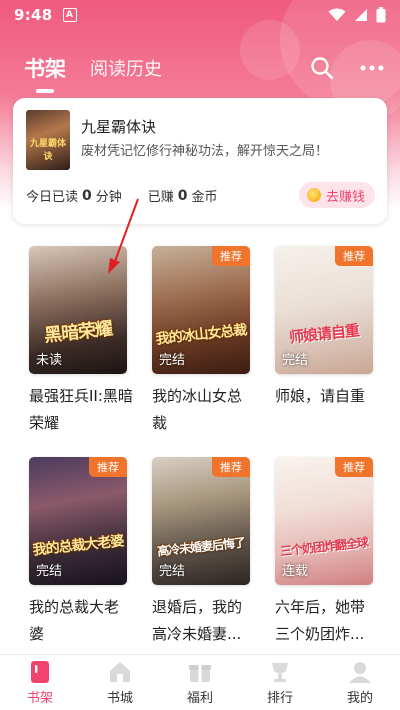  I want to click on book-cover-text: 我的冰山女总裁, so click(201, 335).